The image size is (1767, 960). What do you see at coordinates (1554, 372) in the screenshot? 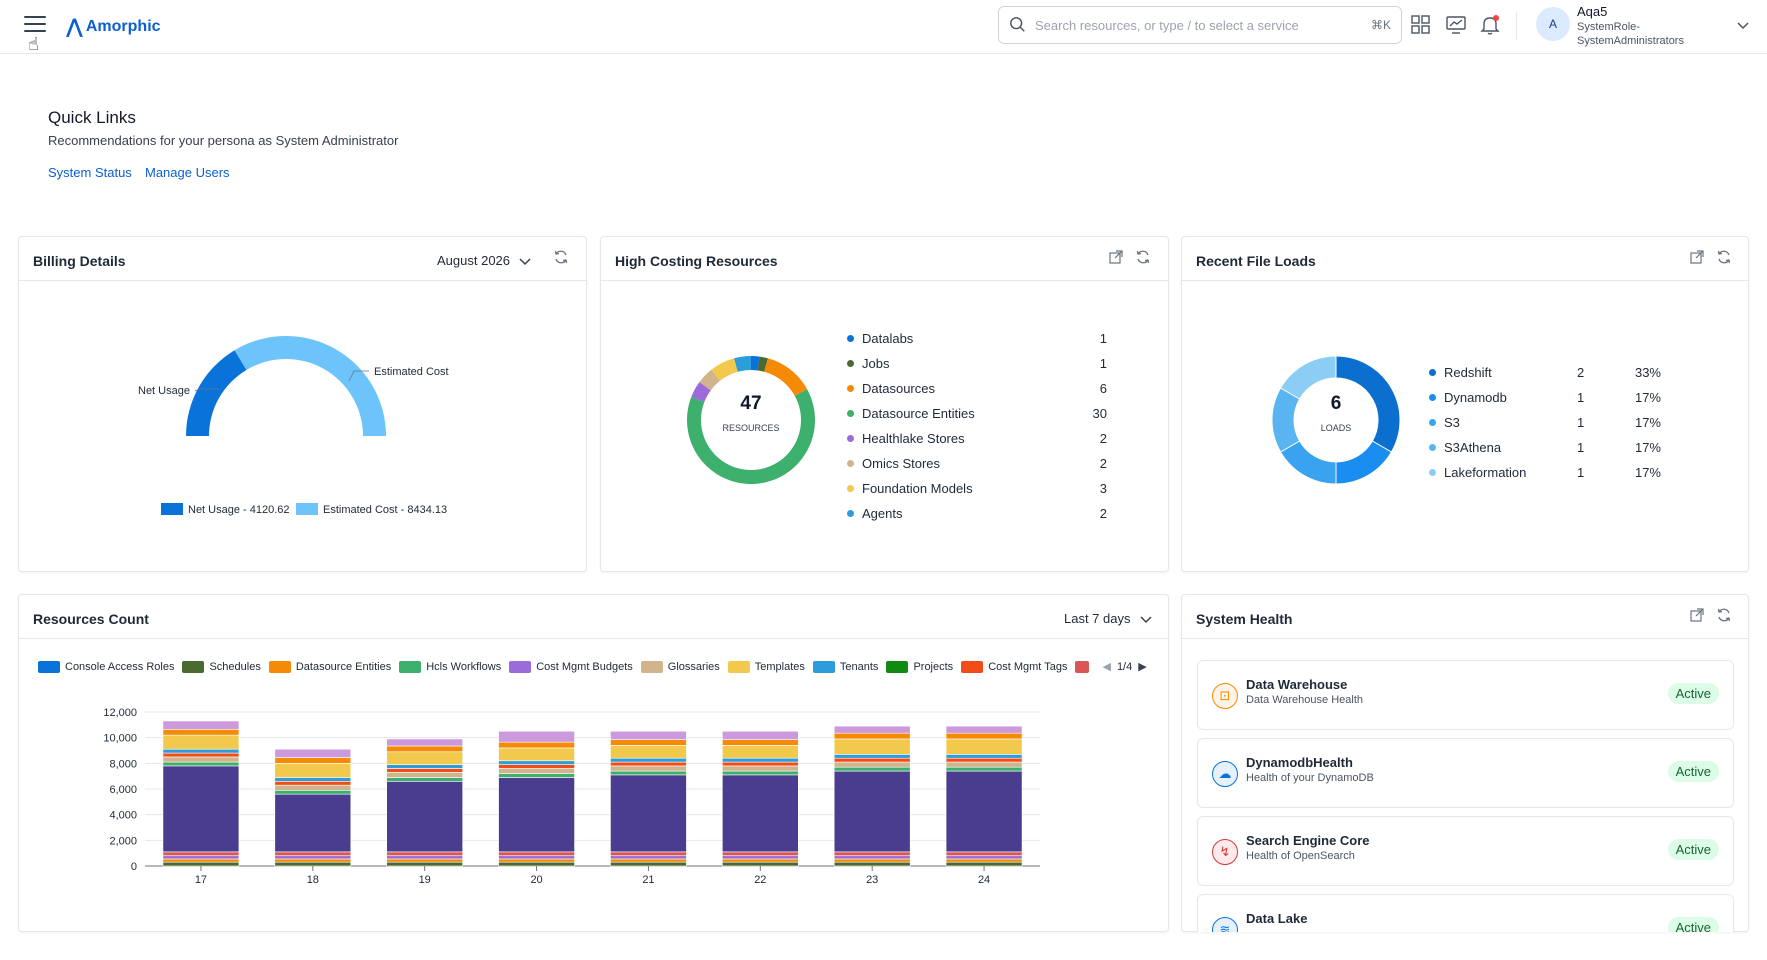
I see `legend-item: Redshift 2 33%` at bounding box center [1554, 372].